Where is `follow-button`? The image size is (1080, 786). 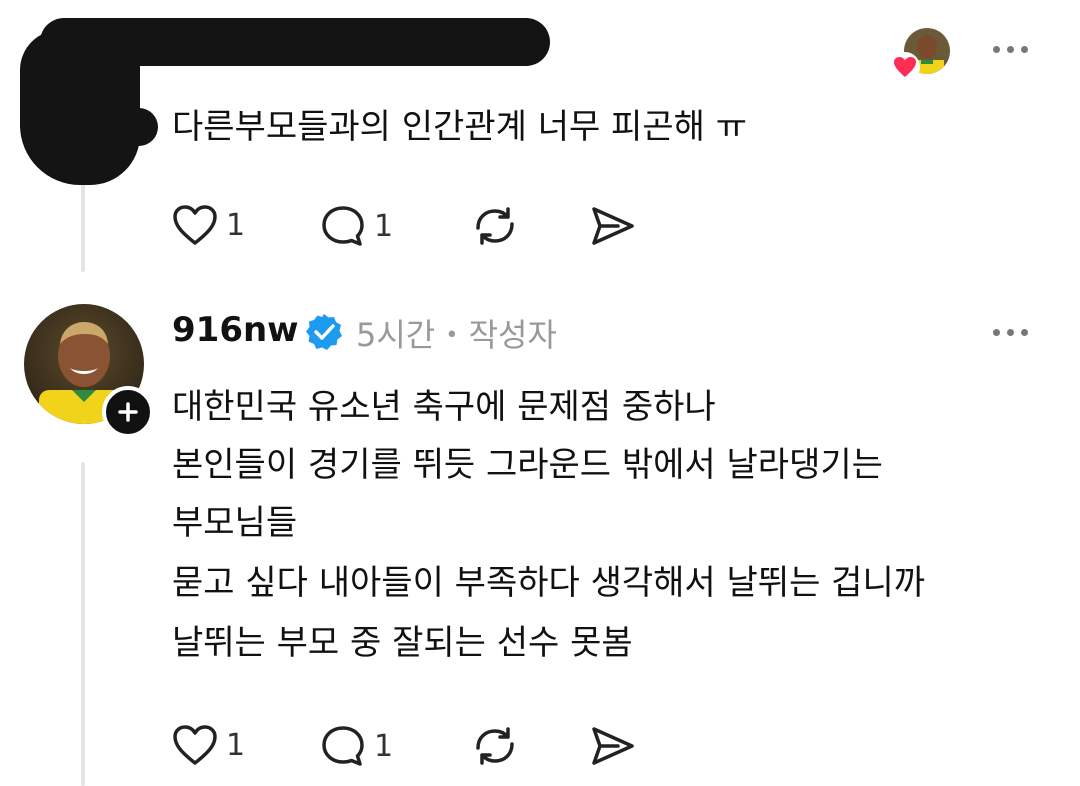
follow-button is located at coordinates (128, 412).